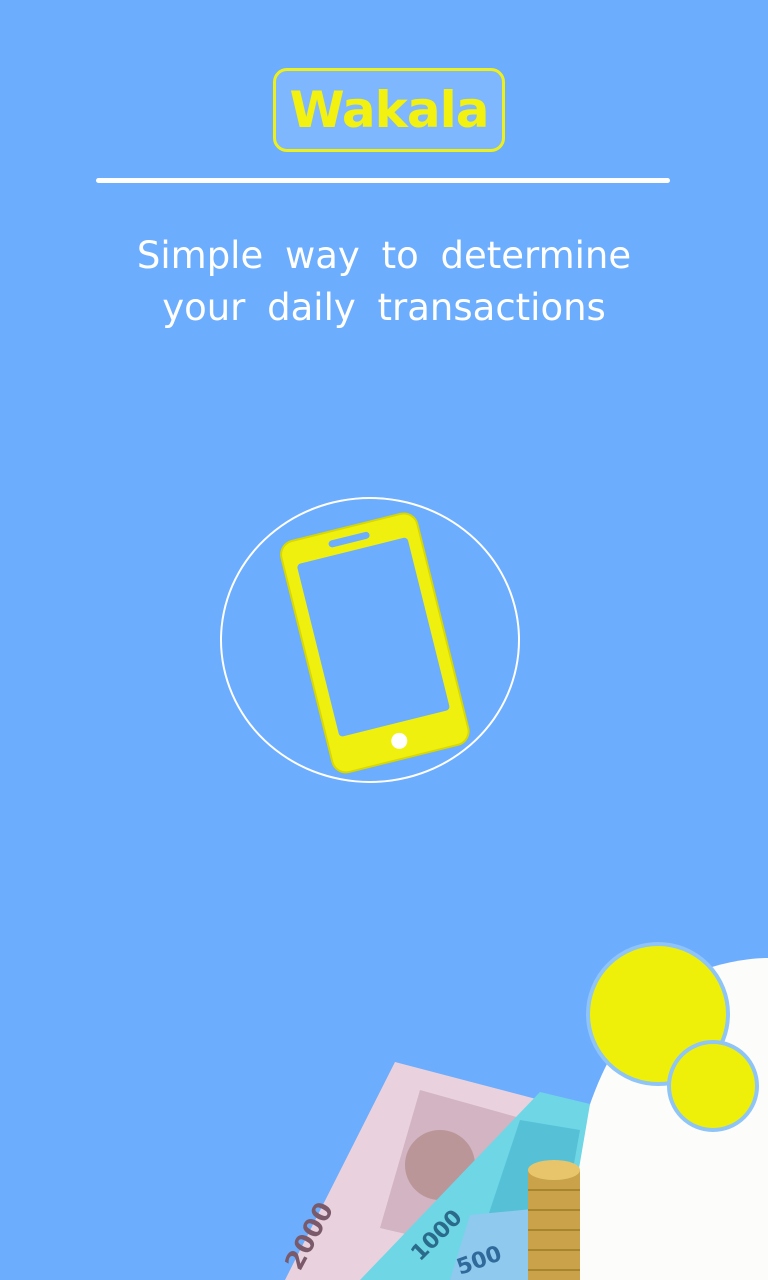 The width and height of the screenshot is (768, 1280). I want to click on yellow-circle-small, so click(713, 1086).